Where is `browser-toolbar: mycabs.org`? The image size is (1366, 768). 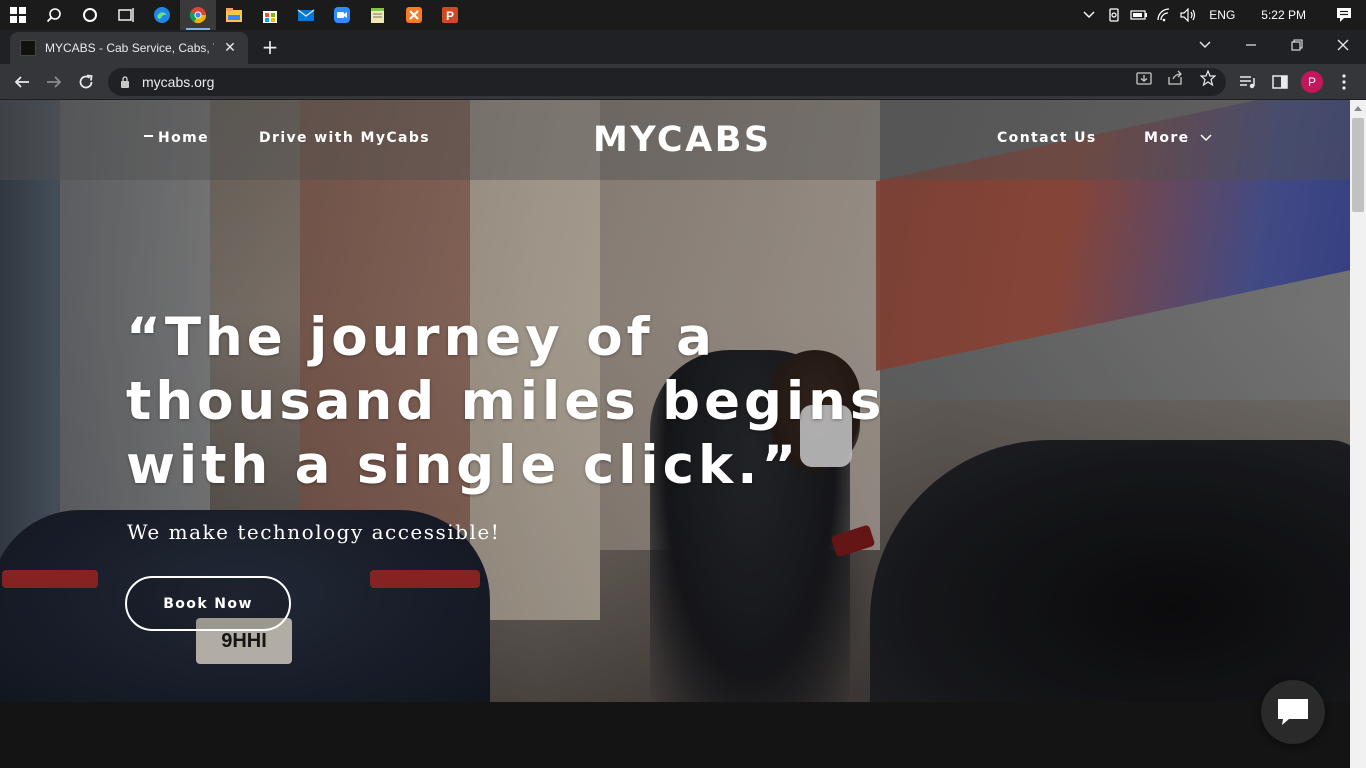
browser-toolbar: mycabs.org is located at coordinates (683, 82).